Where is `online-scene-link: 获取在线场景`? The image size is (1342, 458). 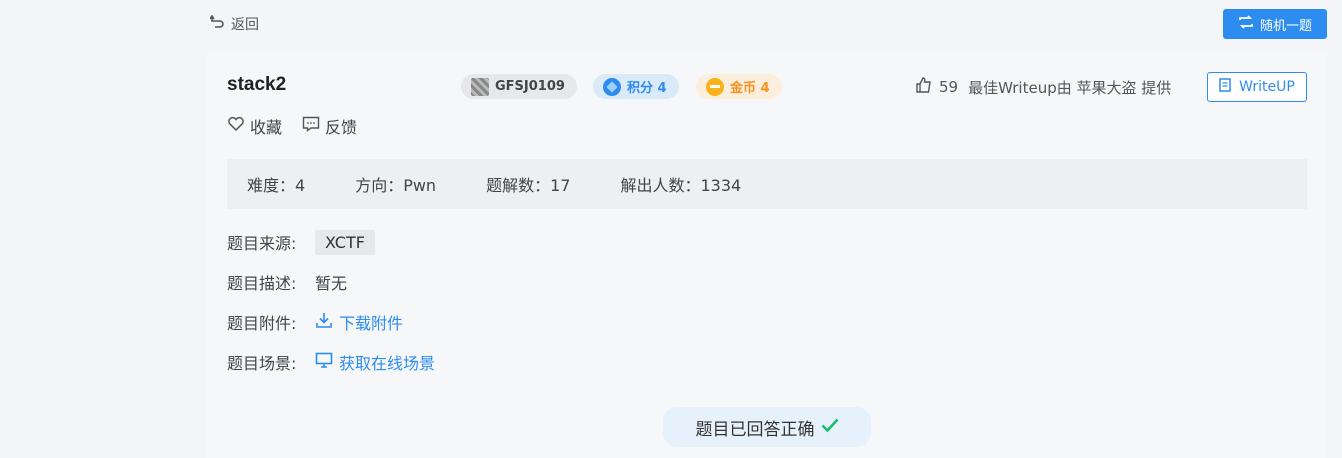 online-scene-link: 获取在线场景 is located at coordinates (375, 362).